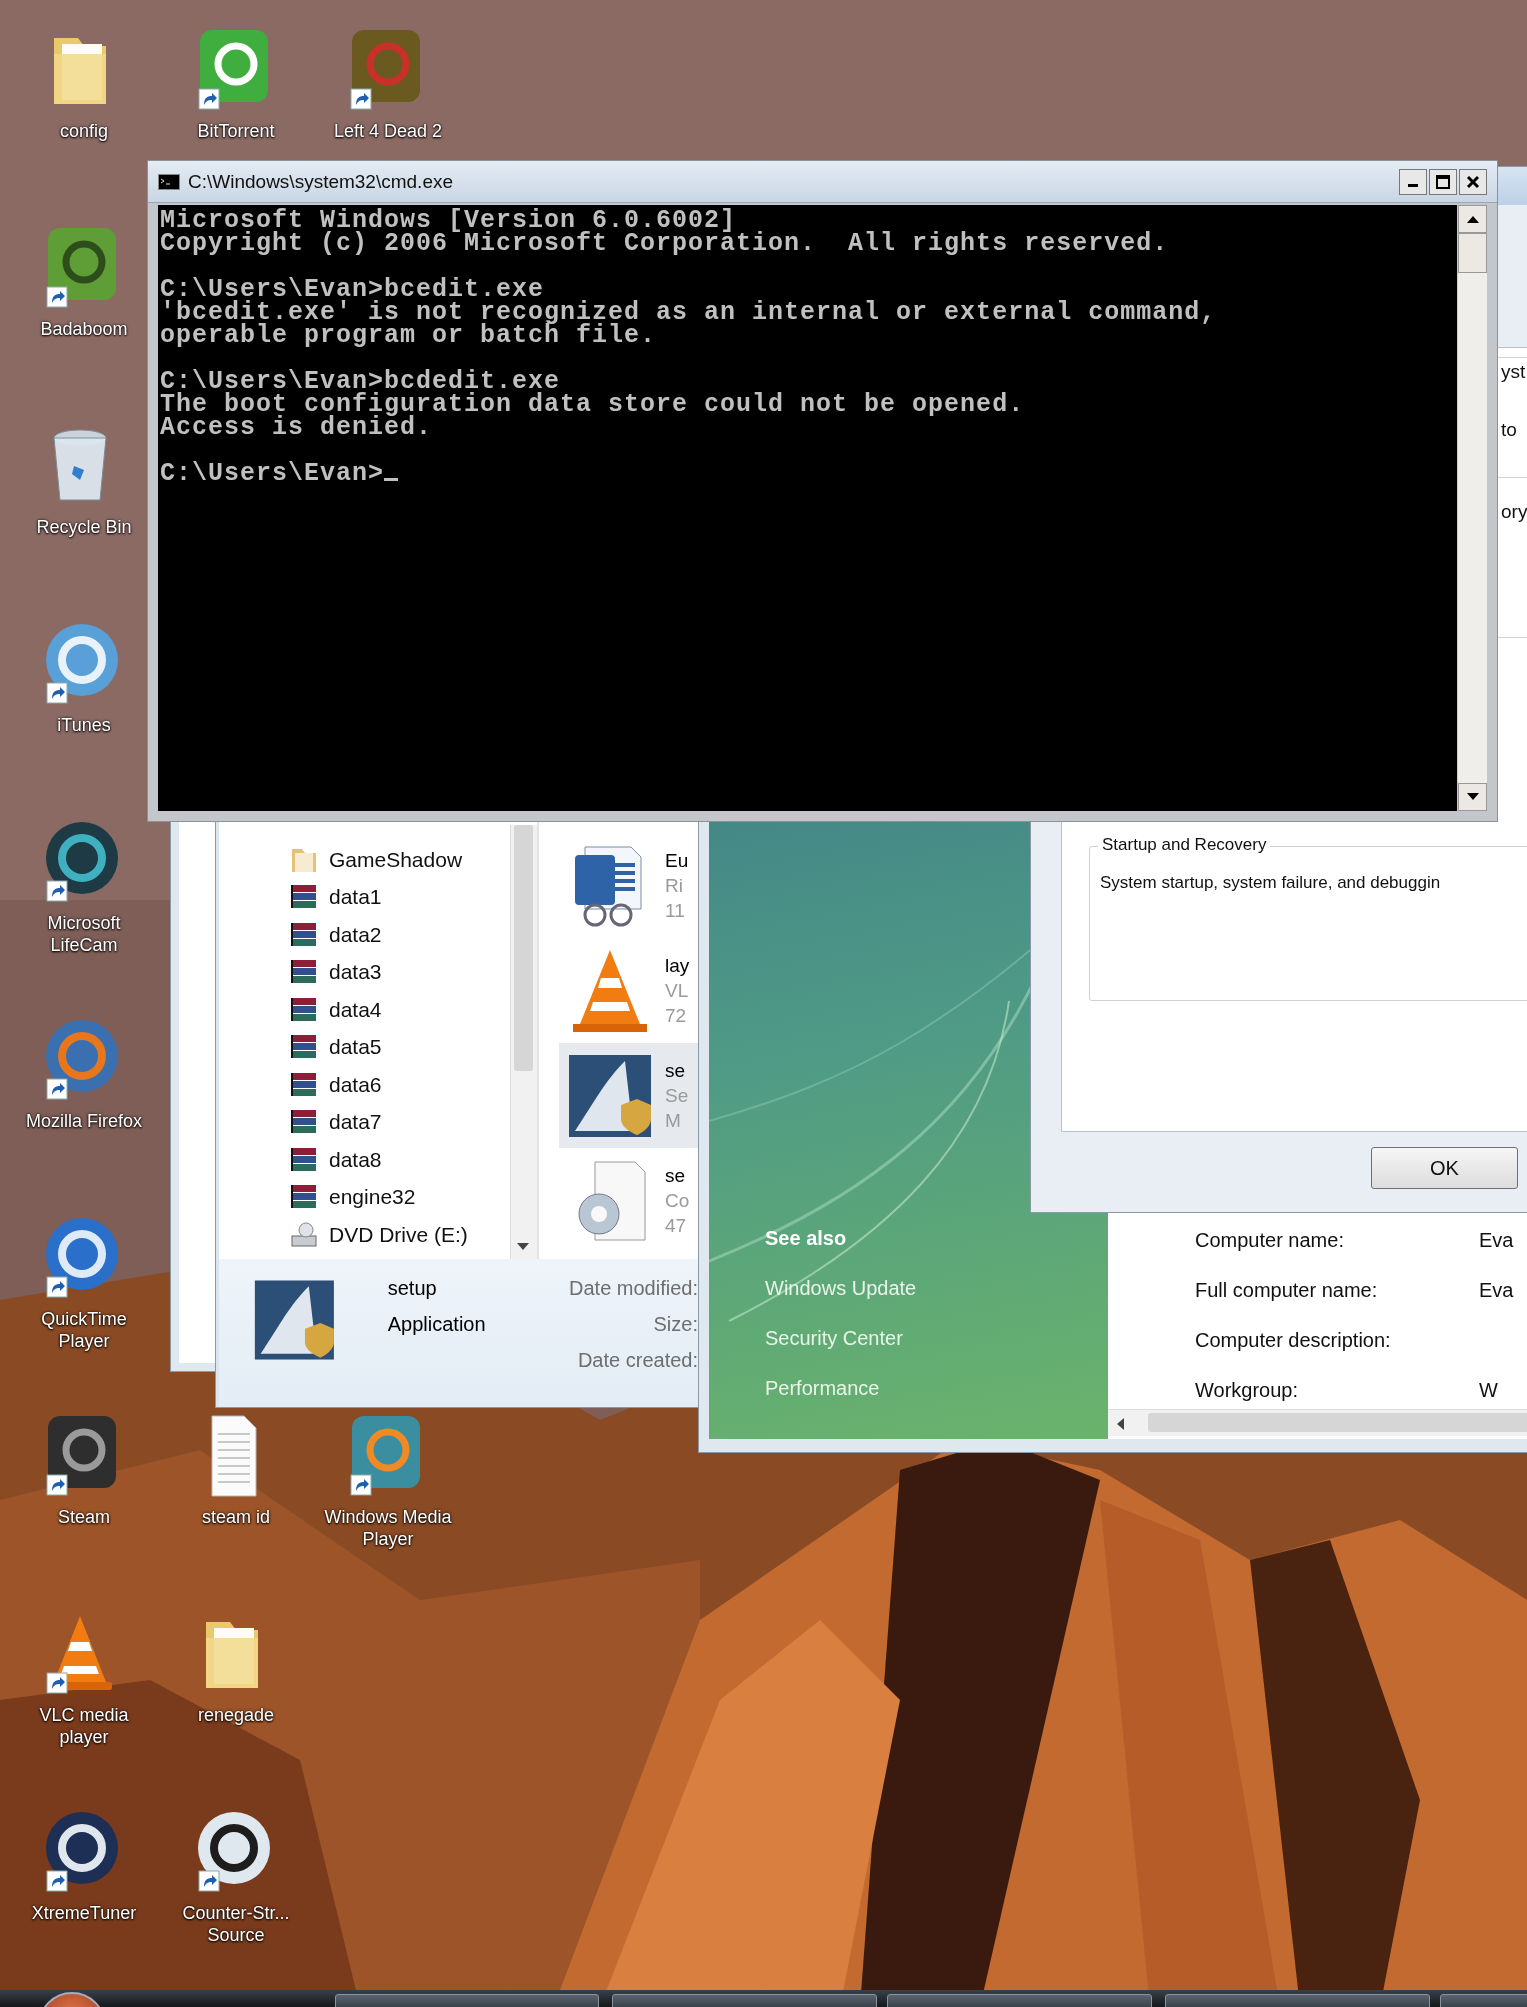  What do you see at coordinates (352, 289) in the screenshot?
I see `console-line: C:\Users\Evan>bcedit.exe` at bounding box center [352, 289].